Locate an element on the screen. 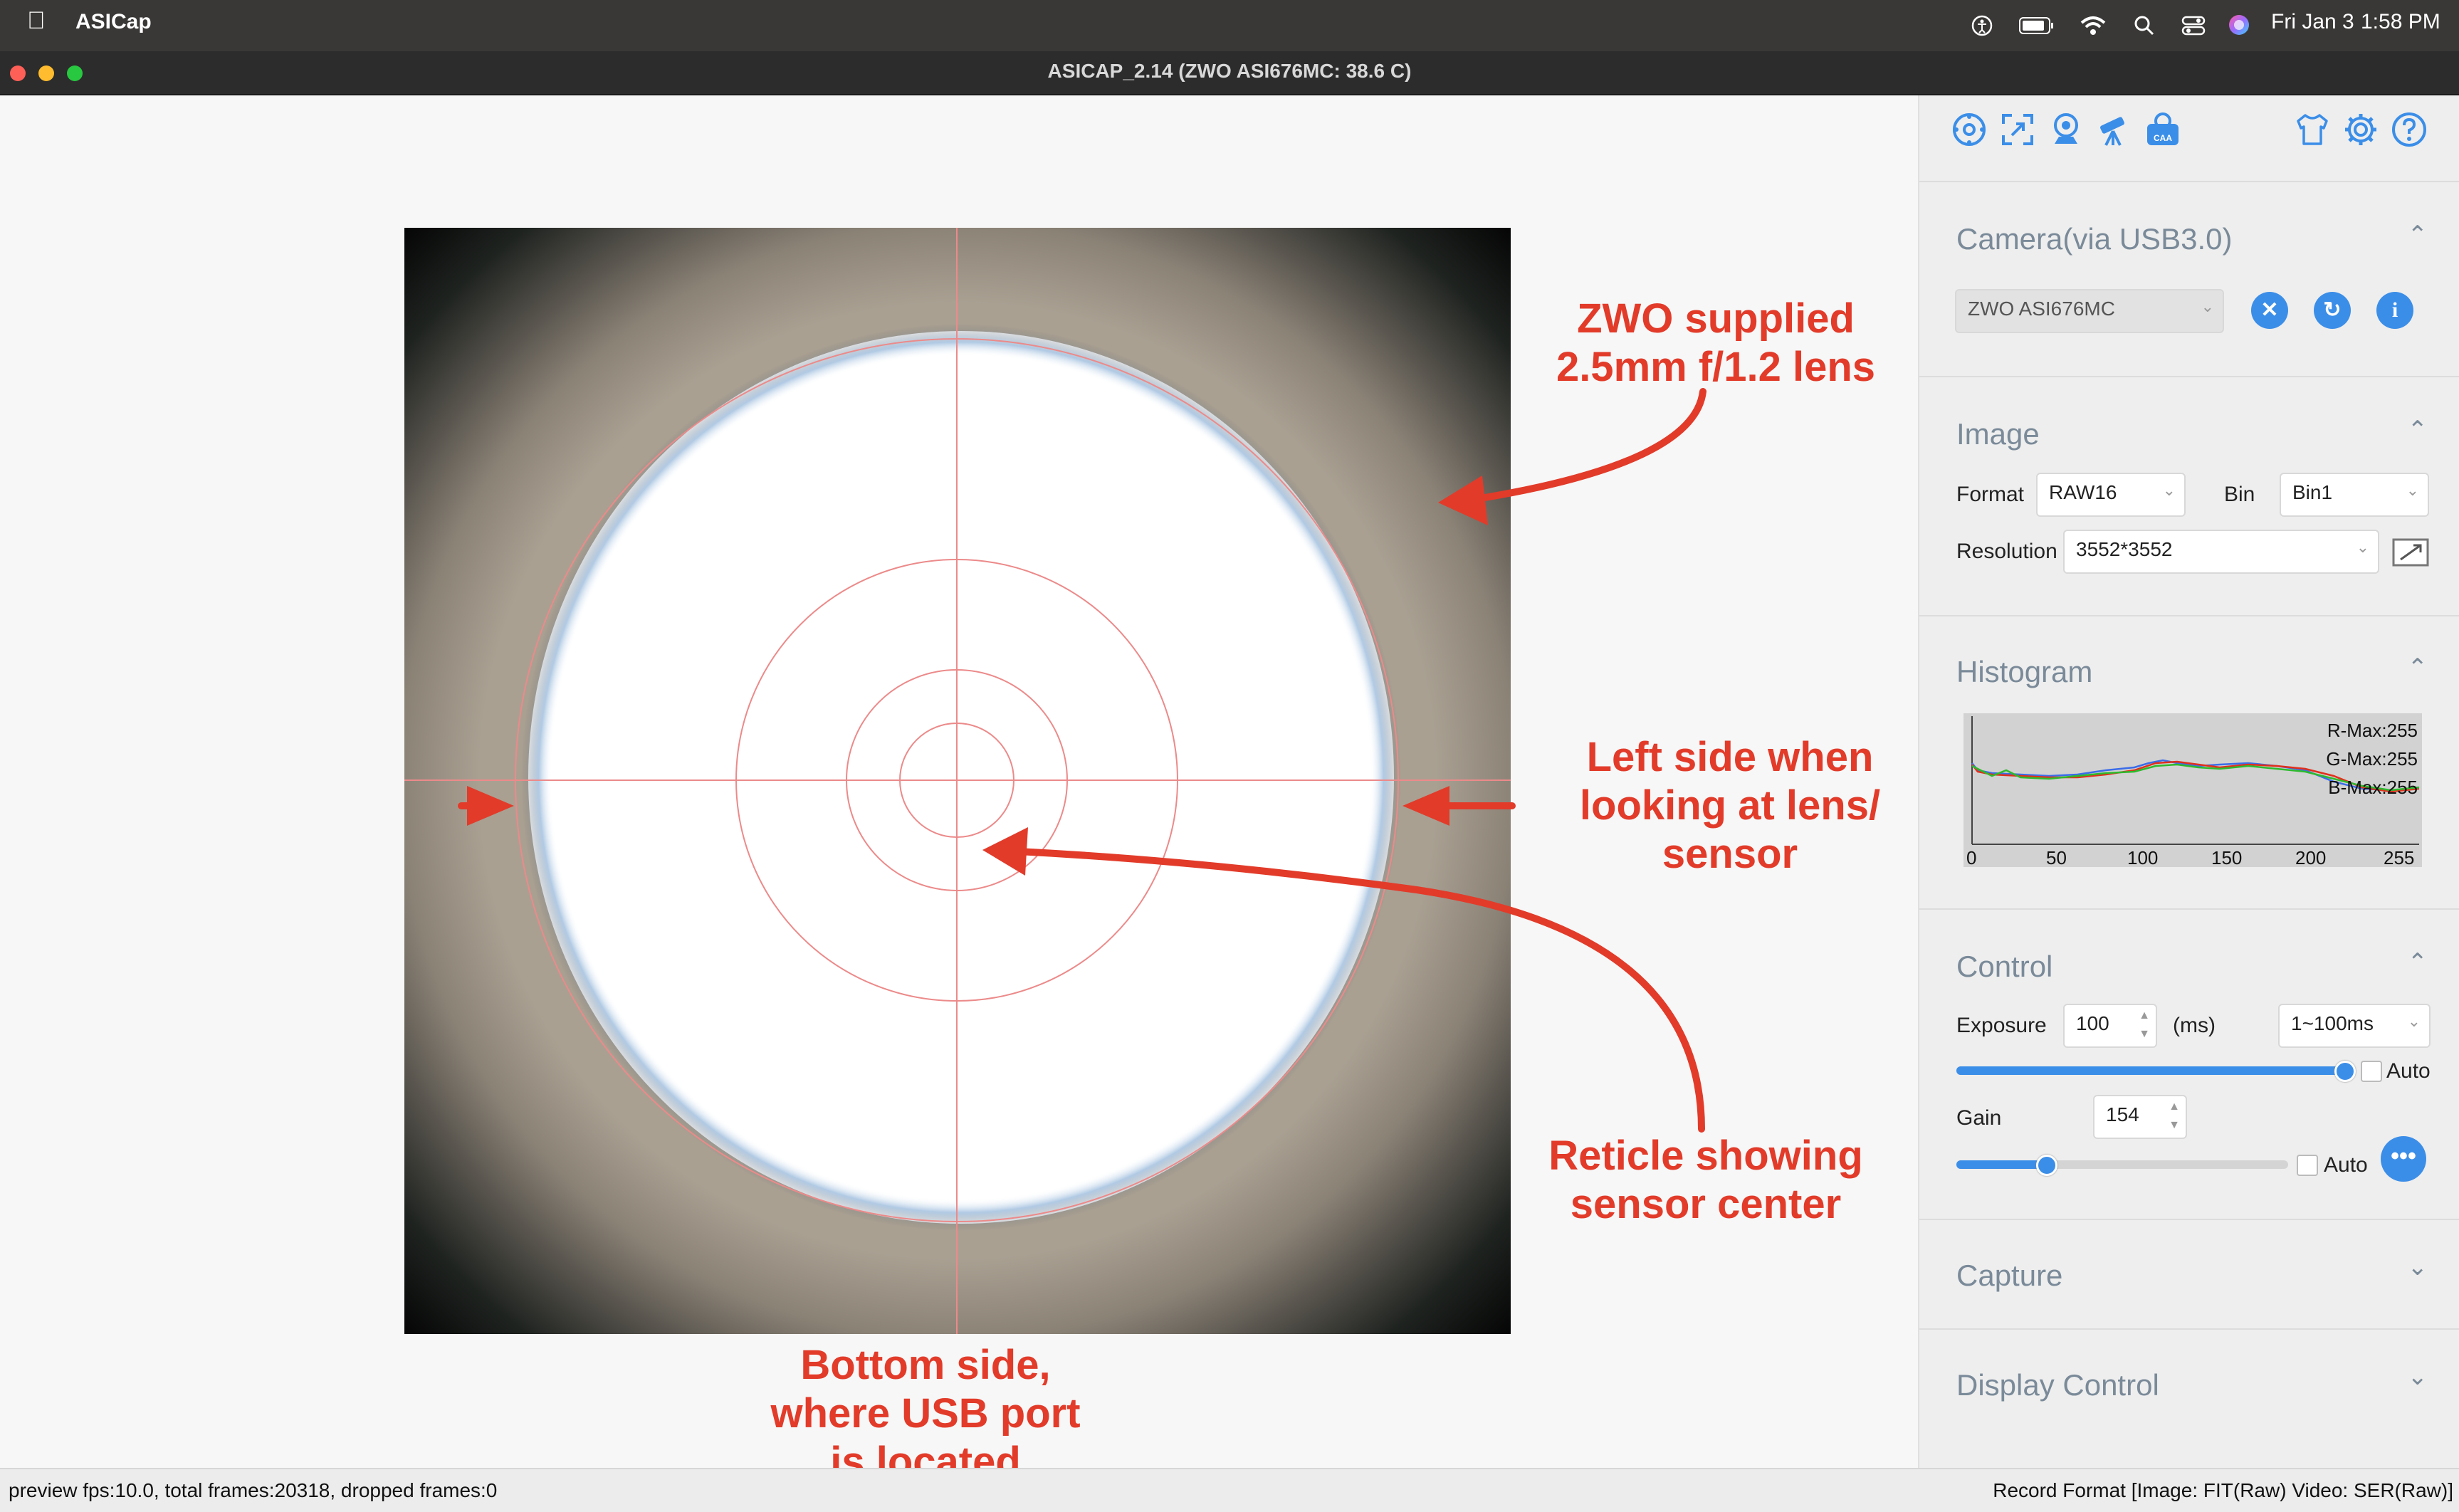  histogram-tick-150: 150 is located at coordinates (2227, 857).